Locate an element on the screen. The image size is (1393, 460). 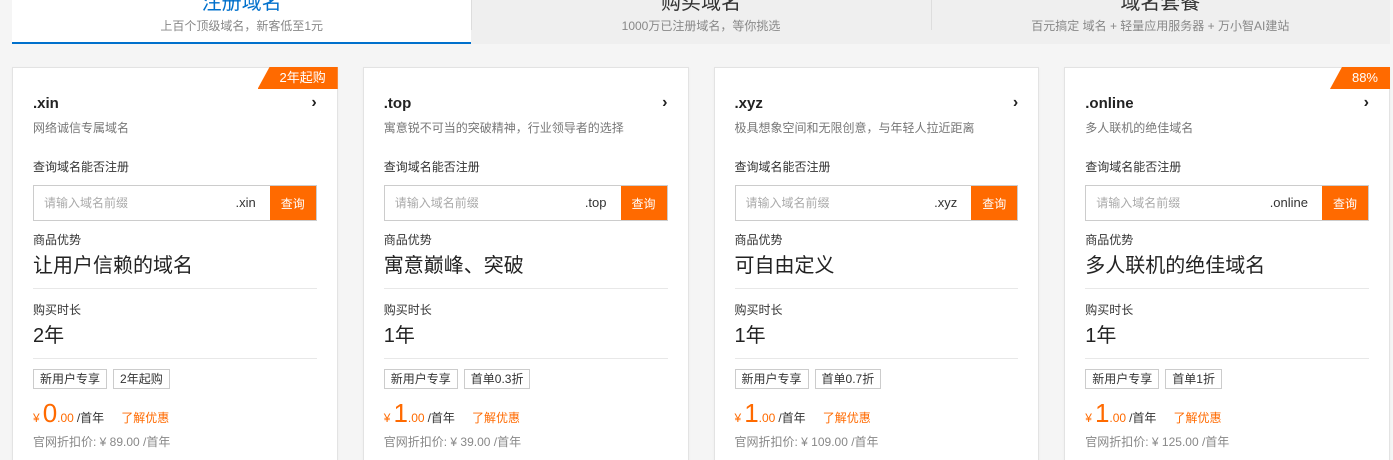
tld-description: 极具想象空间和无限创意，与年轻人拉近距离 is located at coordinates (854, 128).